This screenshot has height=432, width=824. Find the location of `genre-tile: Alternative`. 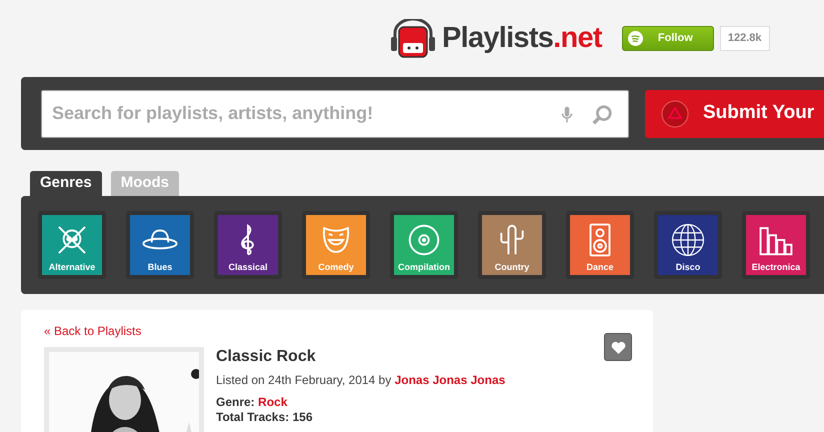

genre-tile: Alternative is located at coordinates (72, 245).